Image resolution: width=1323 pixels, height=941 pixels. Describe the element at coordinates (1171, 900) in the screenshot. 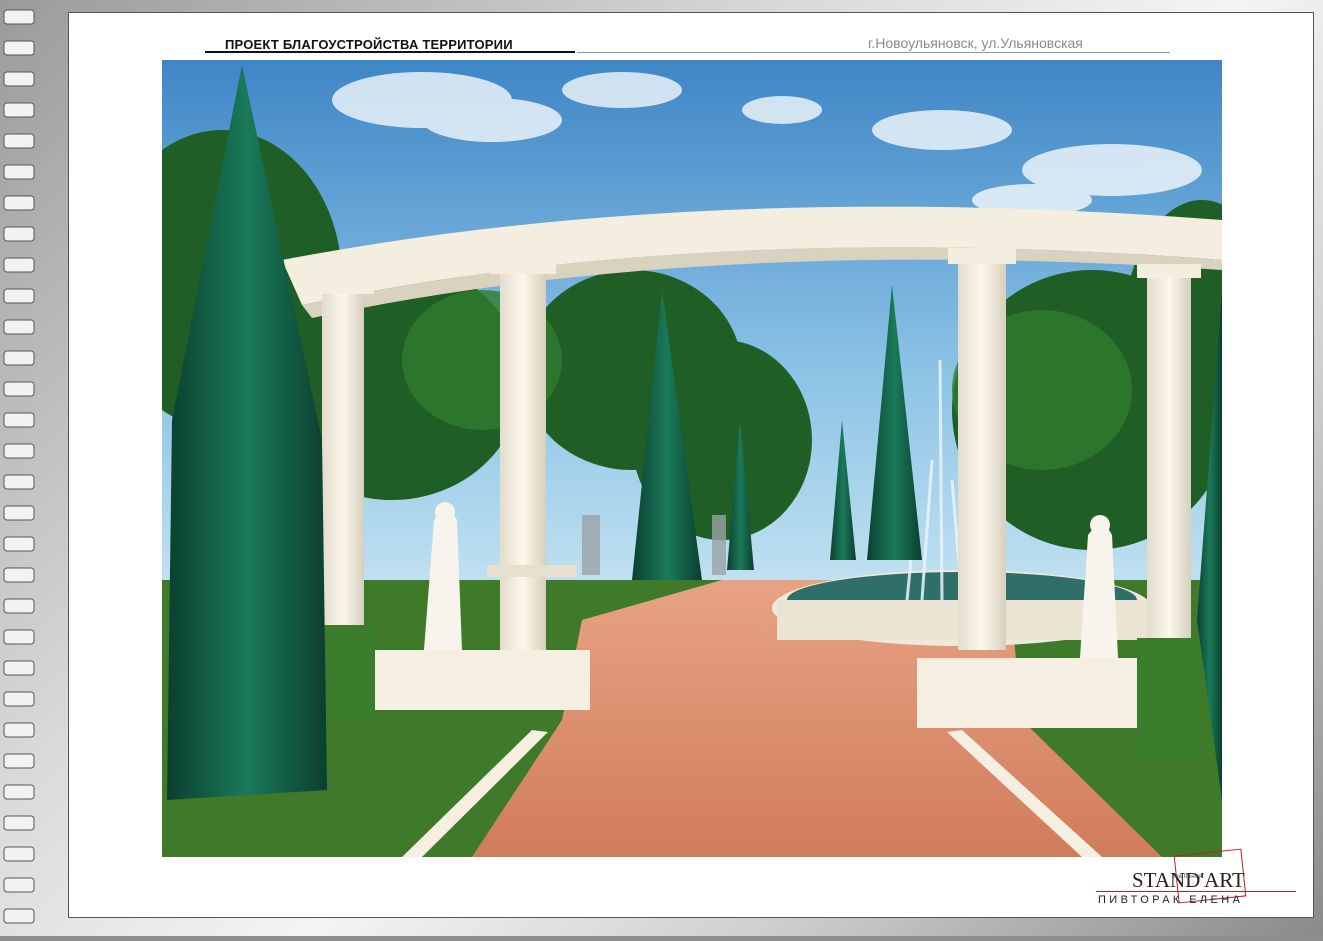

I see `author-name: ПИВТОРАК ЕЛЕНА` at that location.